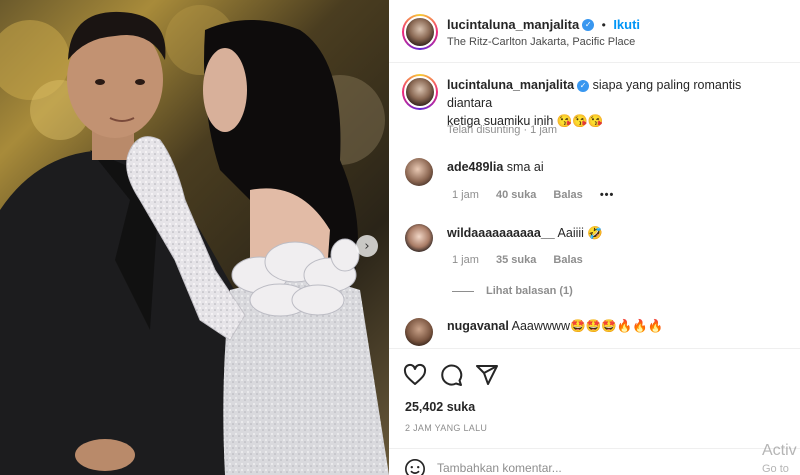 This screenshot has width=800, height=475. What do you see at coordinates (580, 233) in the screenshot?
I see `comment-text: Aaiiii 🤣` at bounding box center [580, 233].